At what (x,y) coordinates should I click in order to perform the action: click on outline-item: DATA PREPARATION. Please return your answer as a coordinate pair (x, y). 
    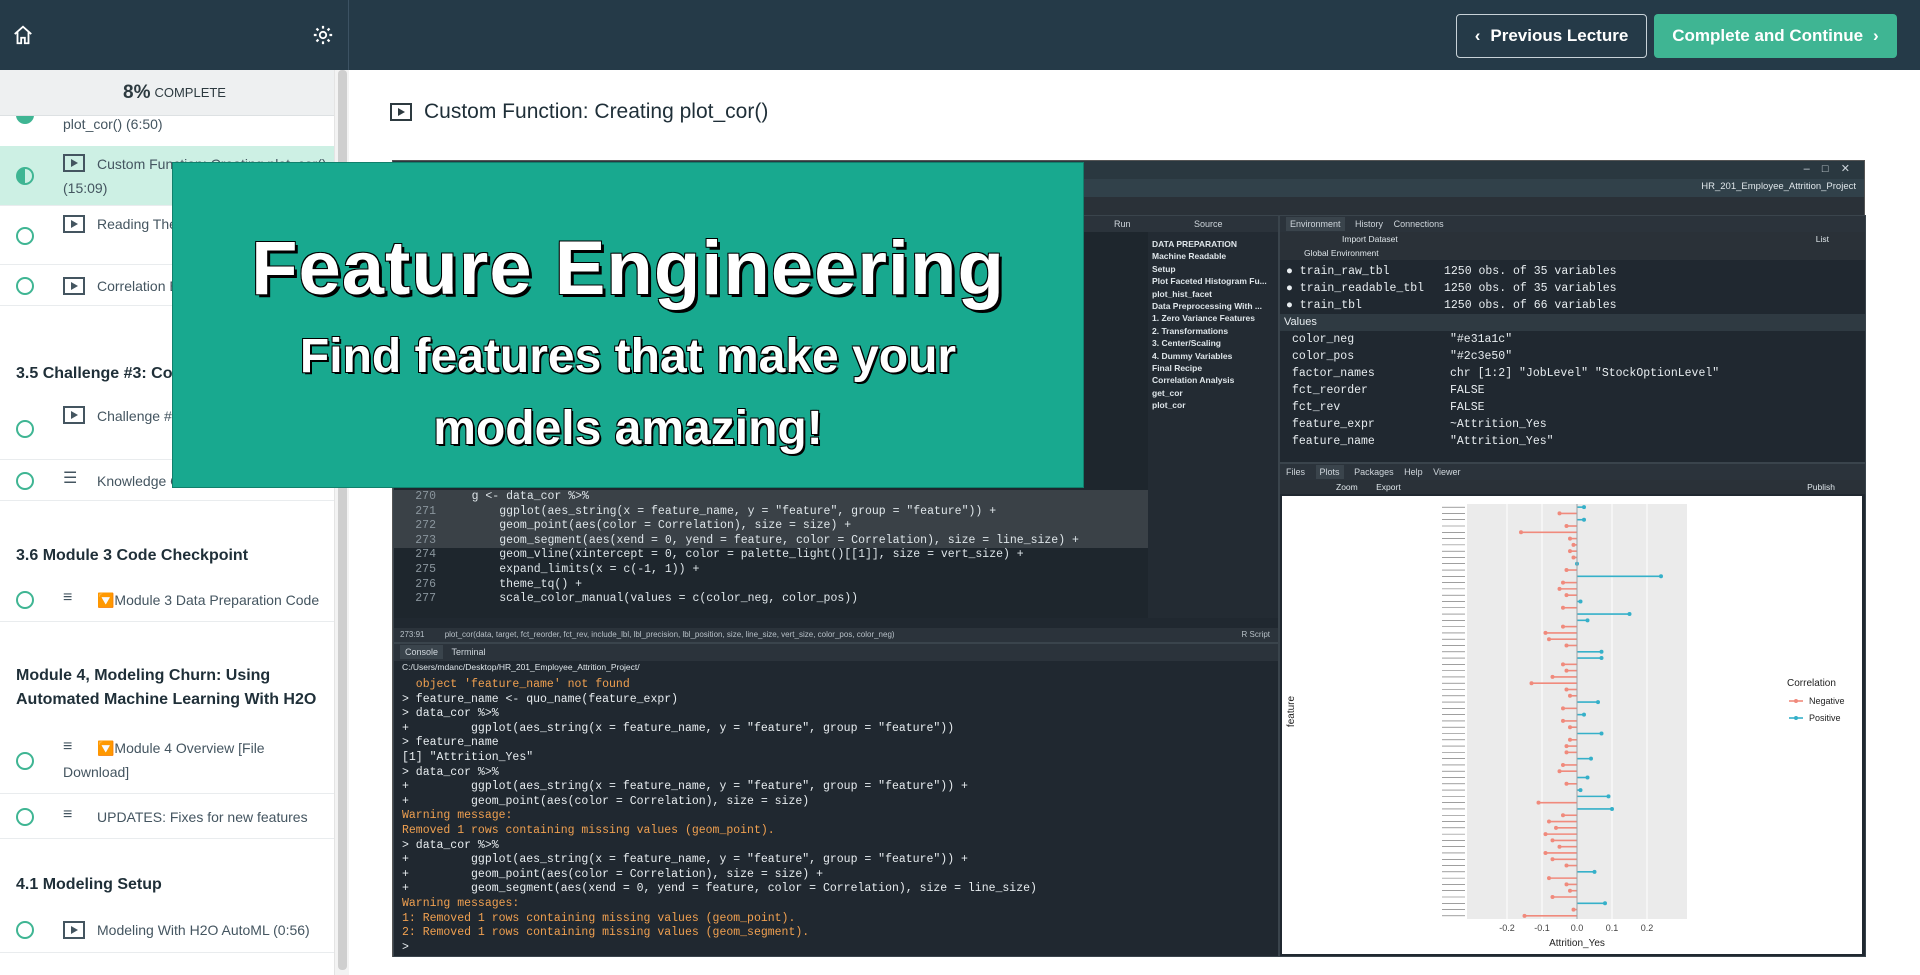
    Looking at the image, I should click on (1214, 244).